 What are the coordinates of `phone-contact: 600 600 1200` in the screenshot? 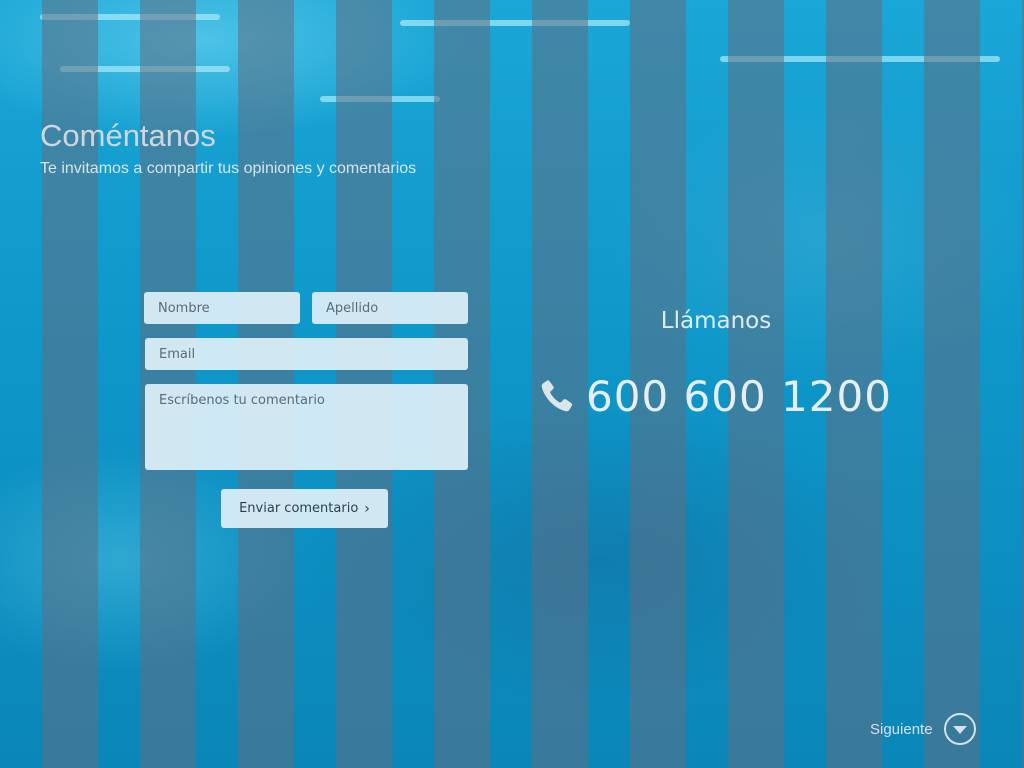 It's located at (714, 396).